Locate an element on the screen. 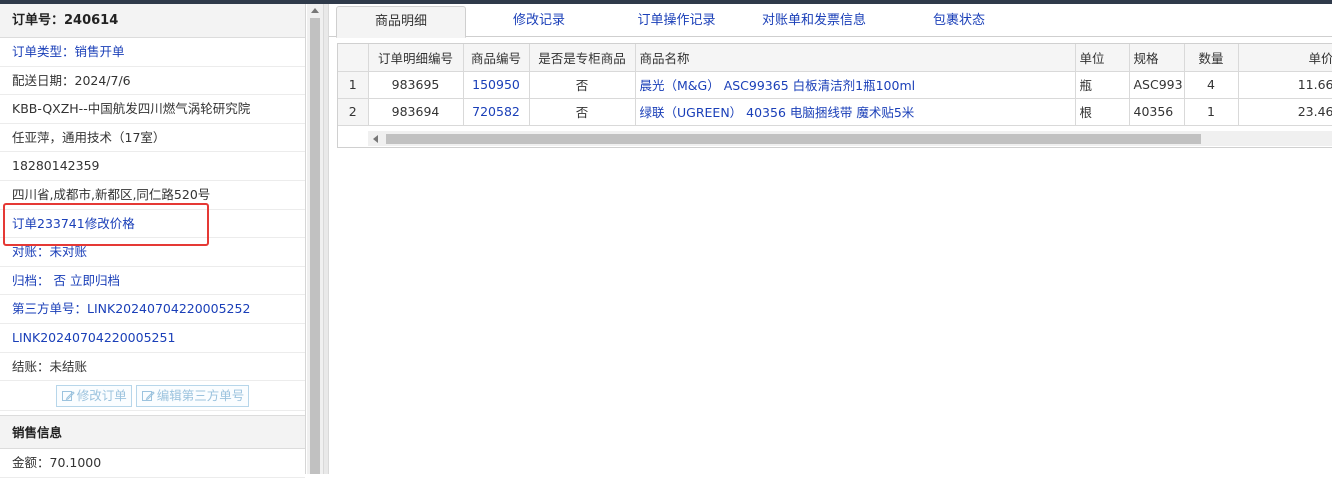 The image size is (1332, 478). left-panel-scrollbar is located at coordinates (315, 239).